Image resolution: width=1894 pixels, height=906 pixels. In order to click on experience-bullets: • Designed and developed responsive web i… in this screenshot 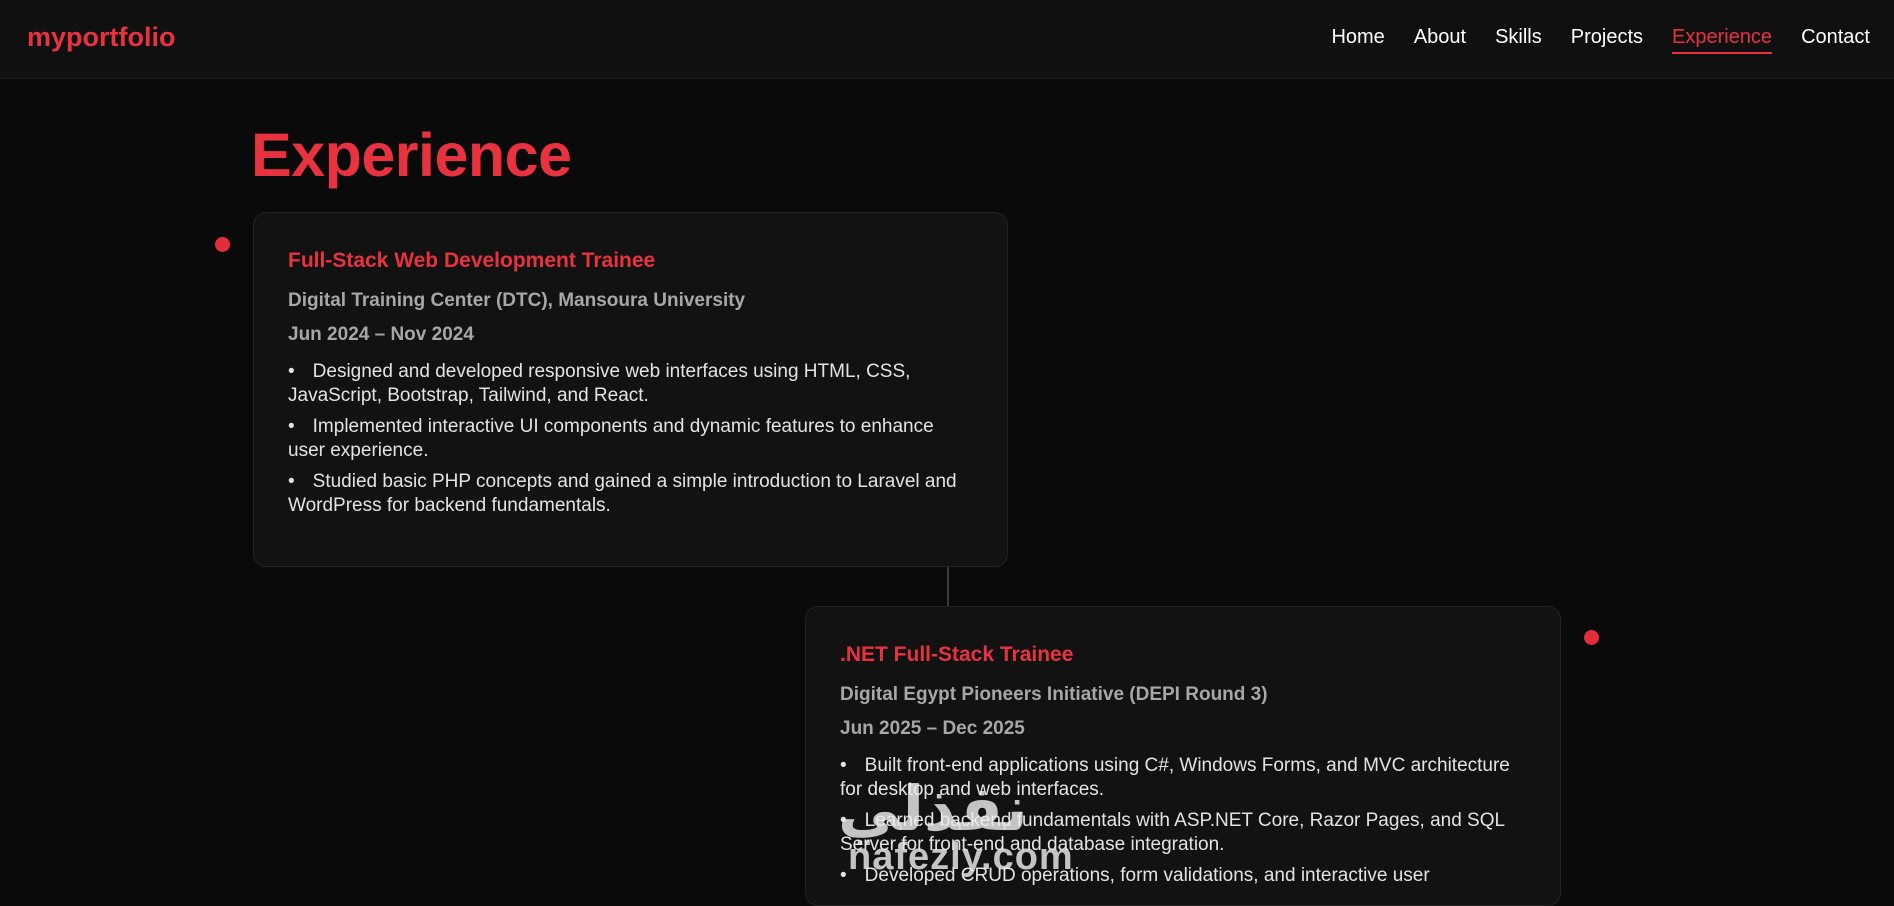, I will do `click(630, 439)`.